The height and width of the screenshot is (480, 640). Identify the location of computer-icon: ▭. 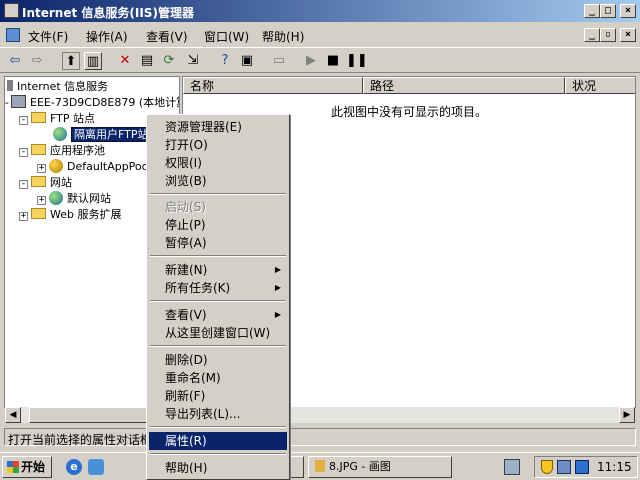
(279, 61).